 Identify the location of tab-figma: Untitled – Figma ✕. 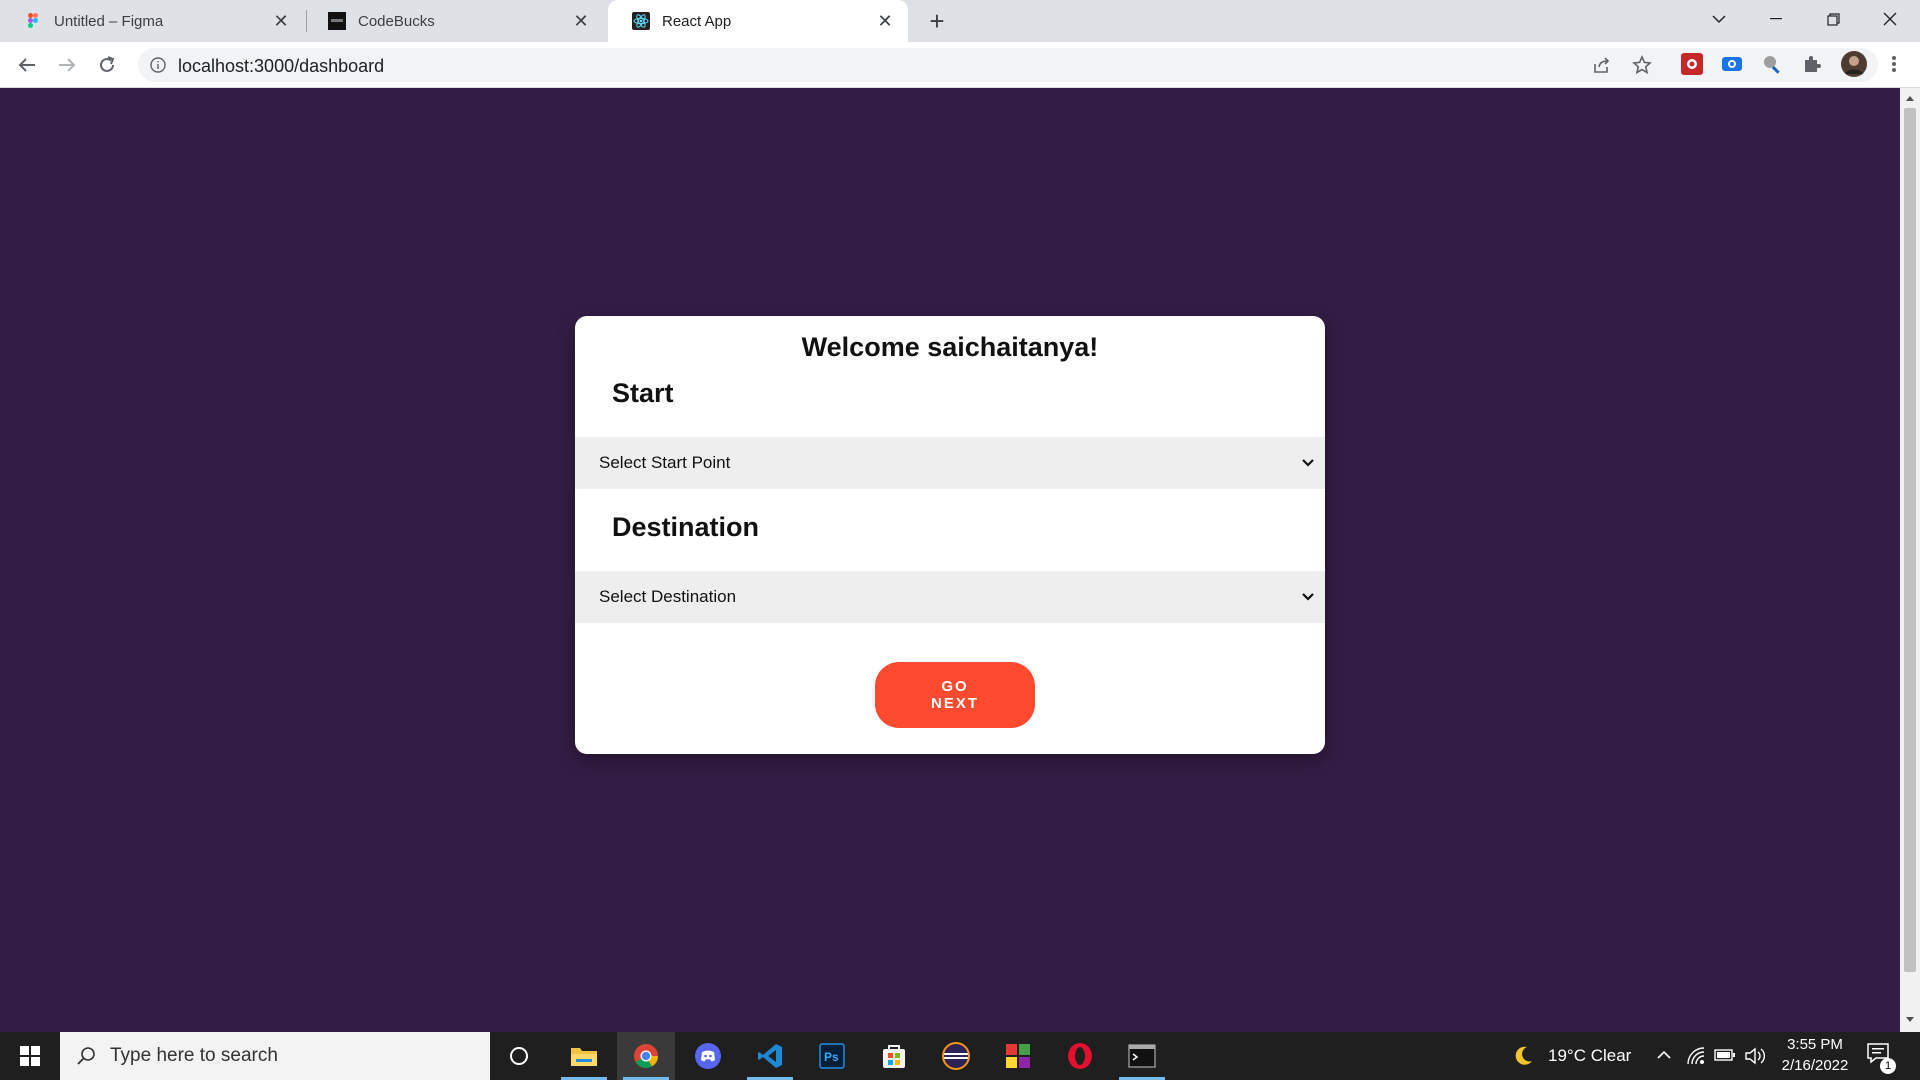
(152, 21).